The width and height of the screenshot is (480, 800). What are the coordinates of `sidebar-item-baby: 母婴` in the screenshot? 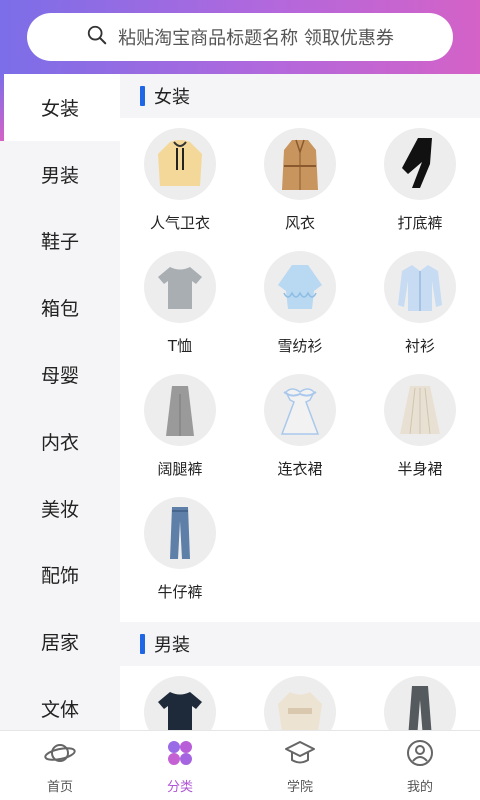 It's located at (60, 374).